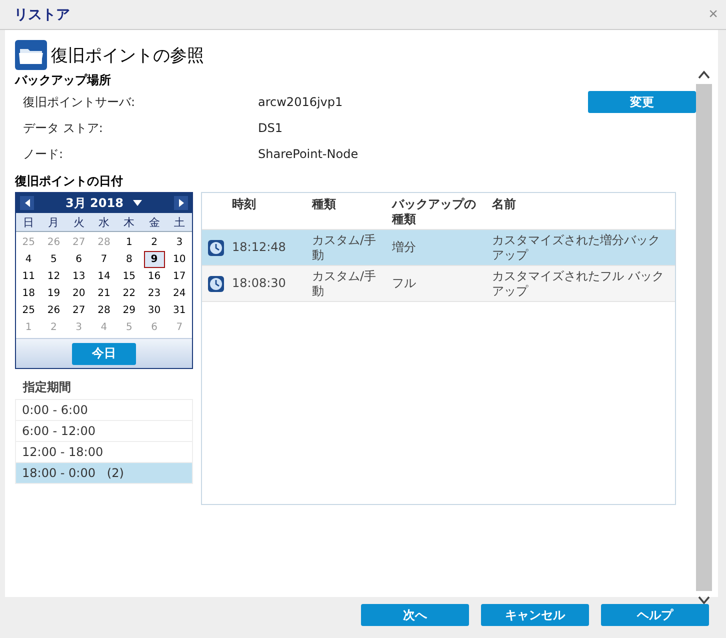 The width and height of the screenshot is (726, 638). Describe the element at coordinates (127, 55) in the screenshot. I see `page-title: 復旧ポイントの参照` at that location.